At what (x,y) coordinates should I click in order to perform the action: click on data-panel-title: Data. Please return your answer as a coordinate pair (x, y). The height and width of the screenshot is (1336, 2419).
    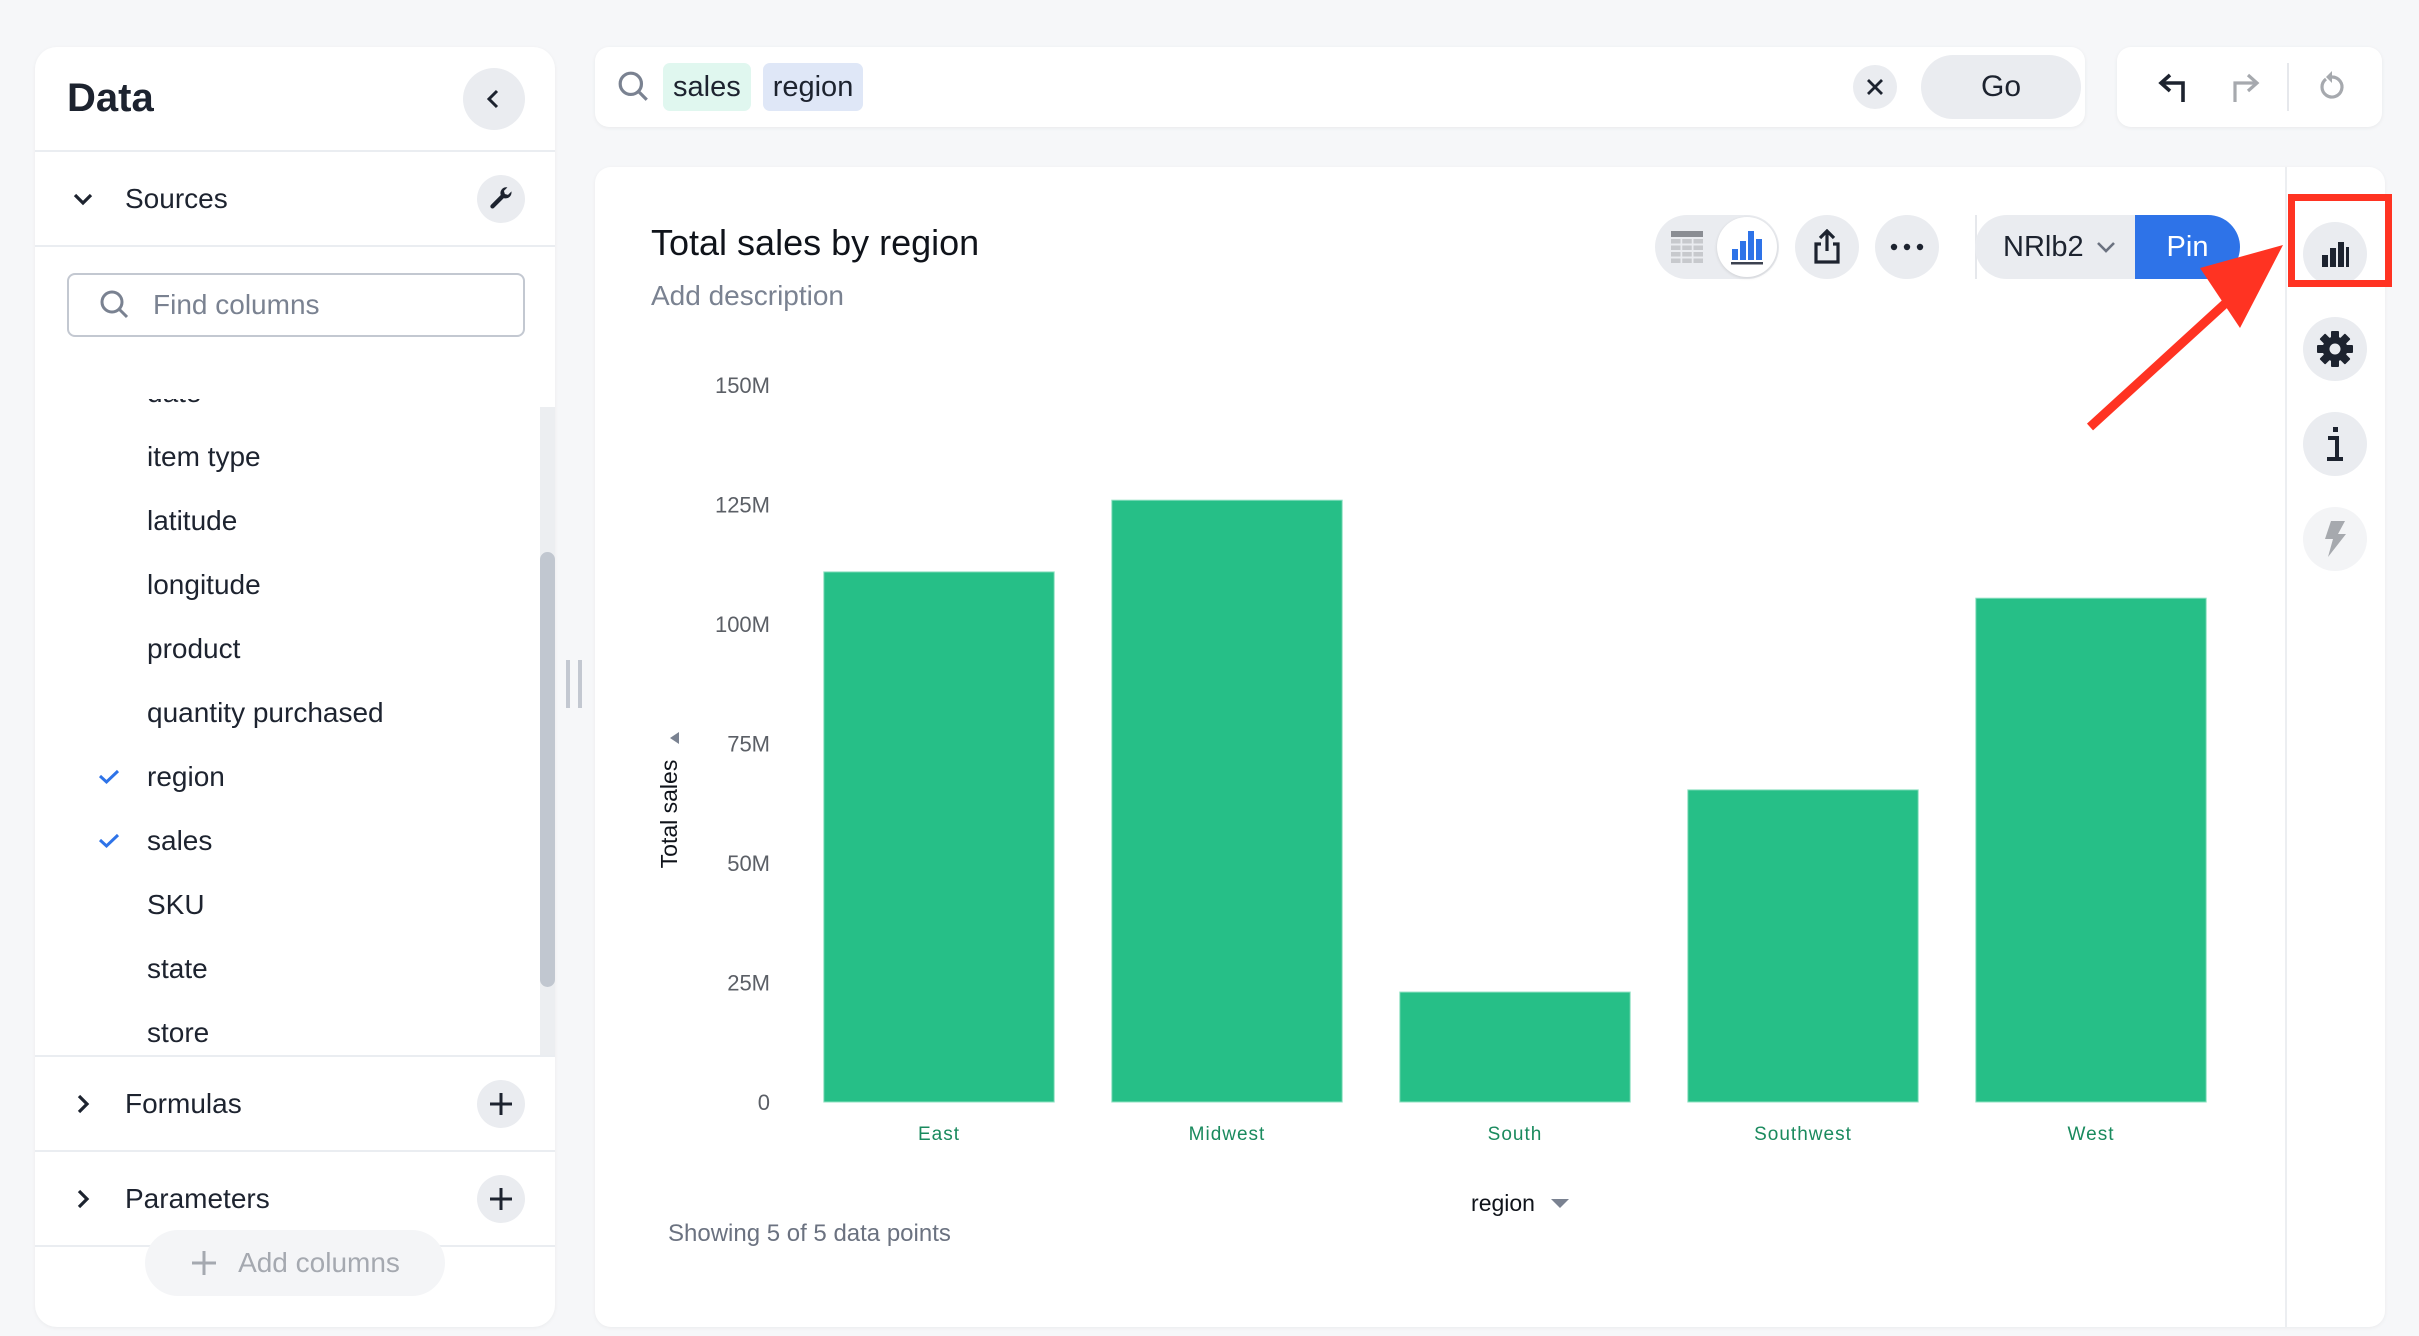
    Looking at the image, I should click on (110, 98).